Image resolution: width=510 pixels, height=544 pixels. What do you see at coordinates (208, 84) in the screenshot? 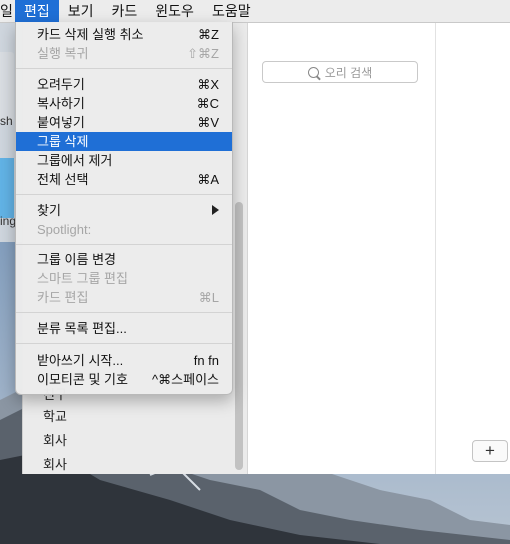
I see `menu-shortcut: ⌘X` at bounding box center [208, 84].